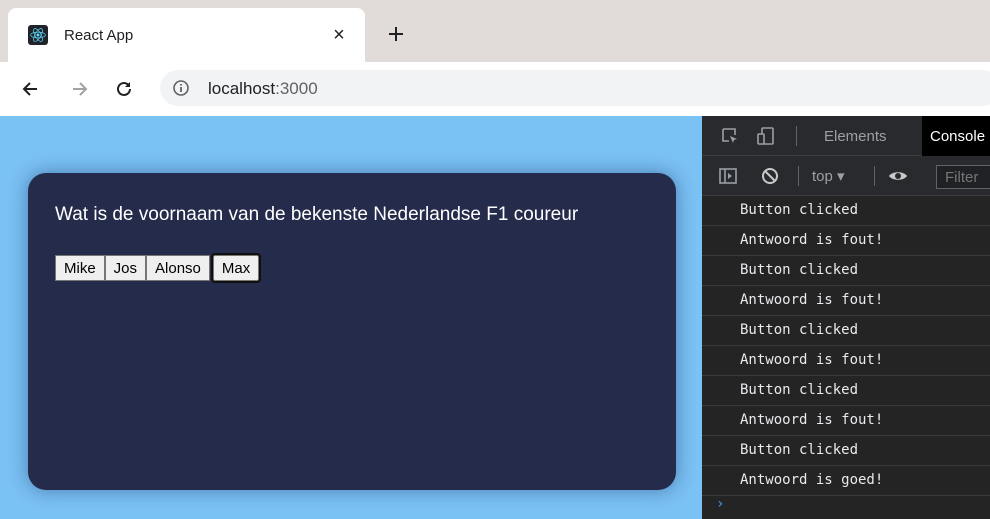  I want to click on new-tab-plus-icon, so click(396, 34).